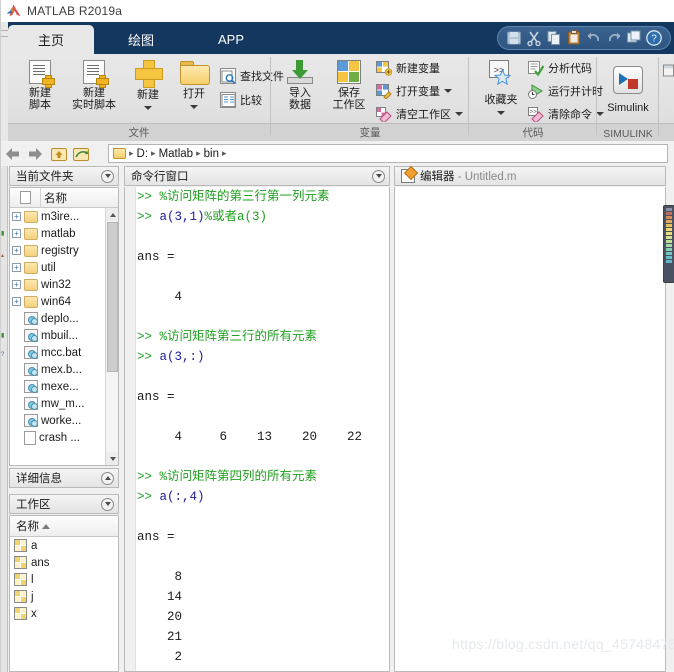 The width and height of the screenshot is (674, 672). Describe the element at coordinates (160, 177) in the screenshot. I see `command-window-title: 命令行窗口` at that location.